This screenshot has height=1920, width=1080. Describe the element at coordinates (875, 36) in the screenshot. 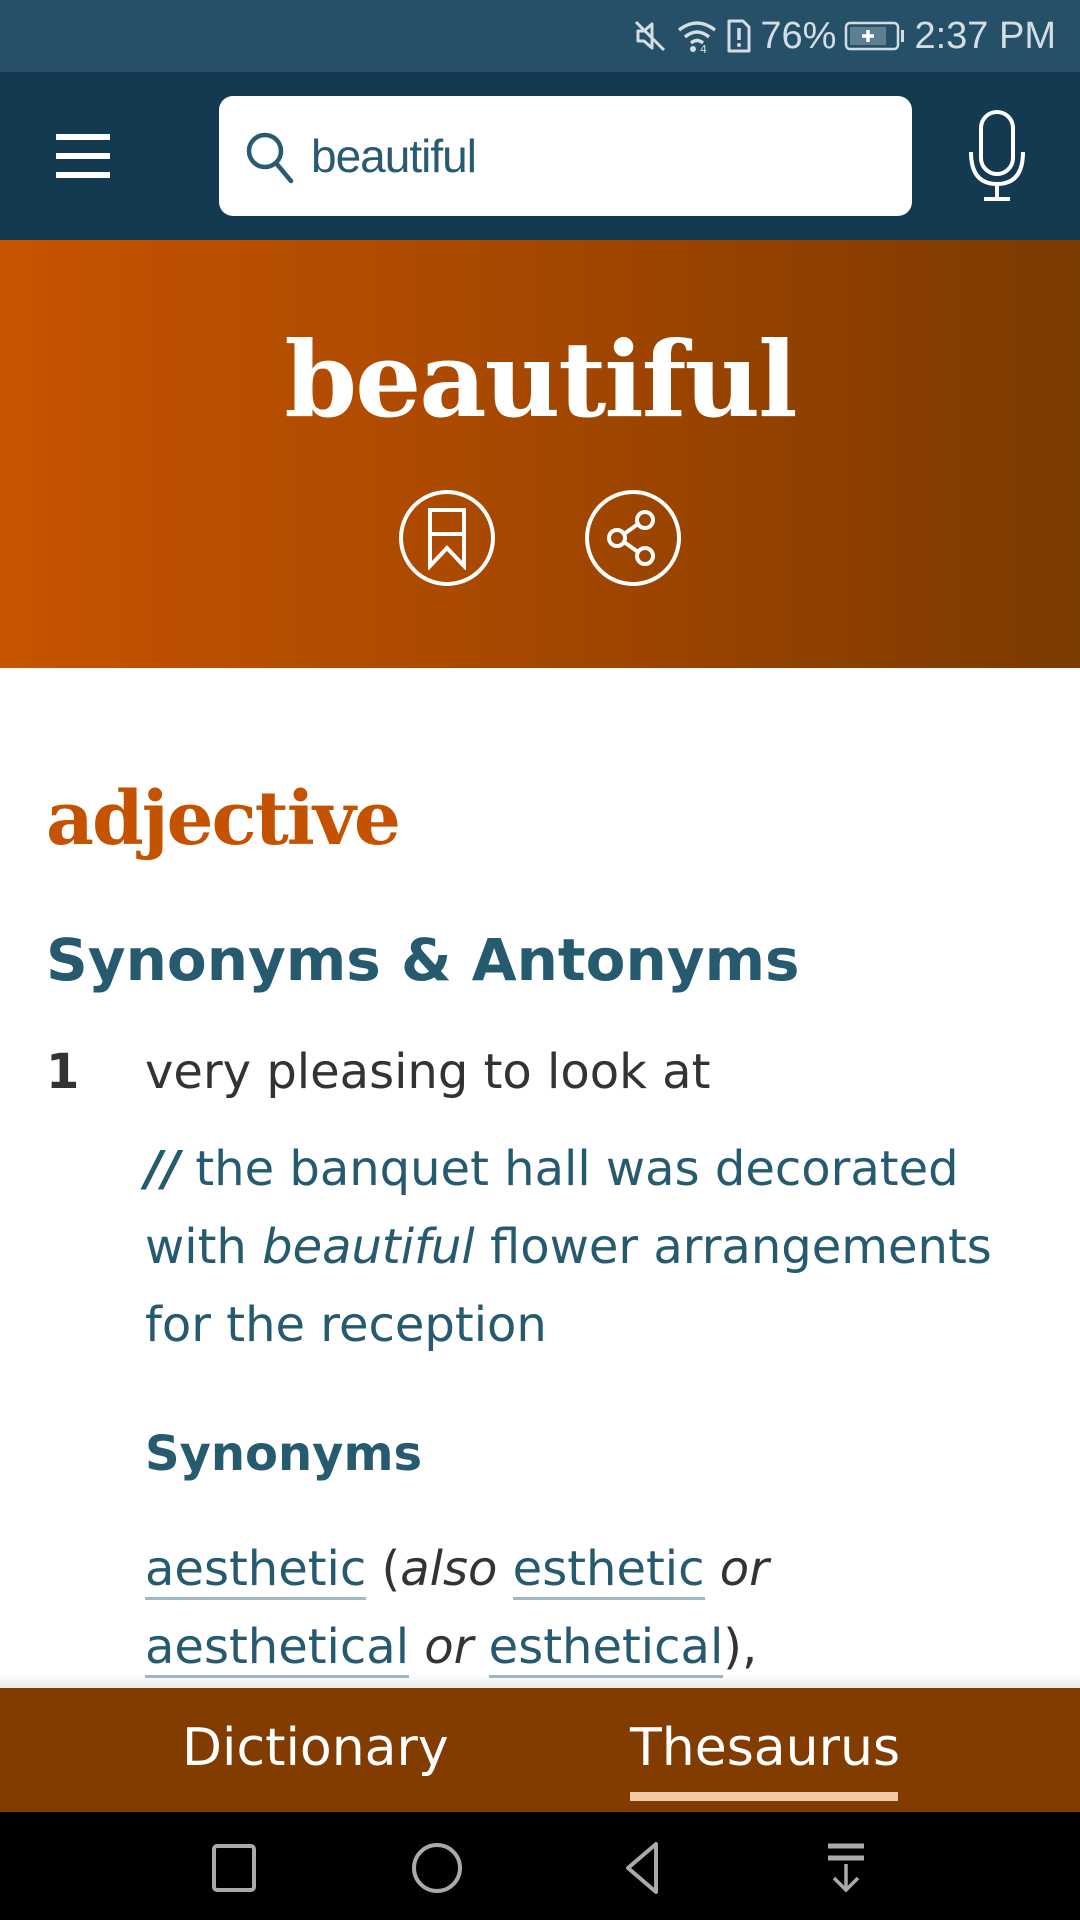

I see `battery-charging-icon` at that location.